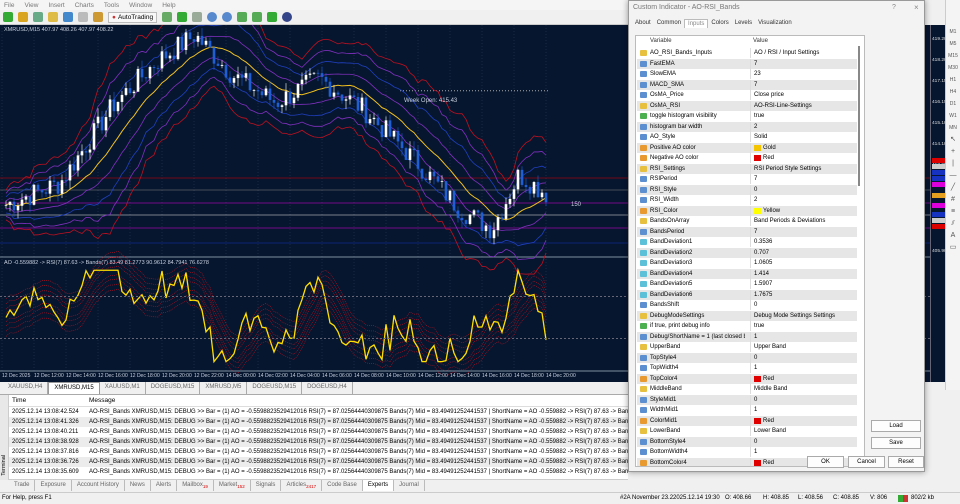  What do you see at coordinates (38, 17) in the screenshot?
I see `market-watch-icon` at bounding box center [38, 17].